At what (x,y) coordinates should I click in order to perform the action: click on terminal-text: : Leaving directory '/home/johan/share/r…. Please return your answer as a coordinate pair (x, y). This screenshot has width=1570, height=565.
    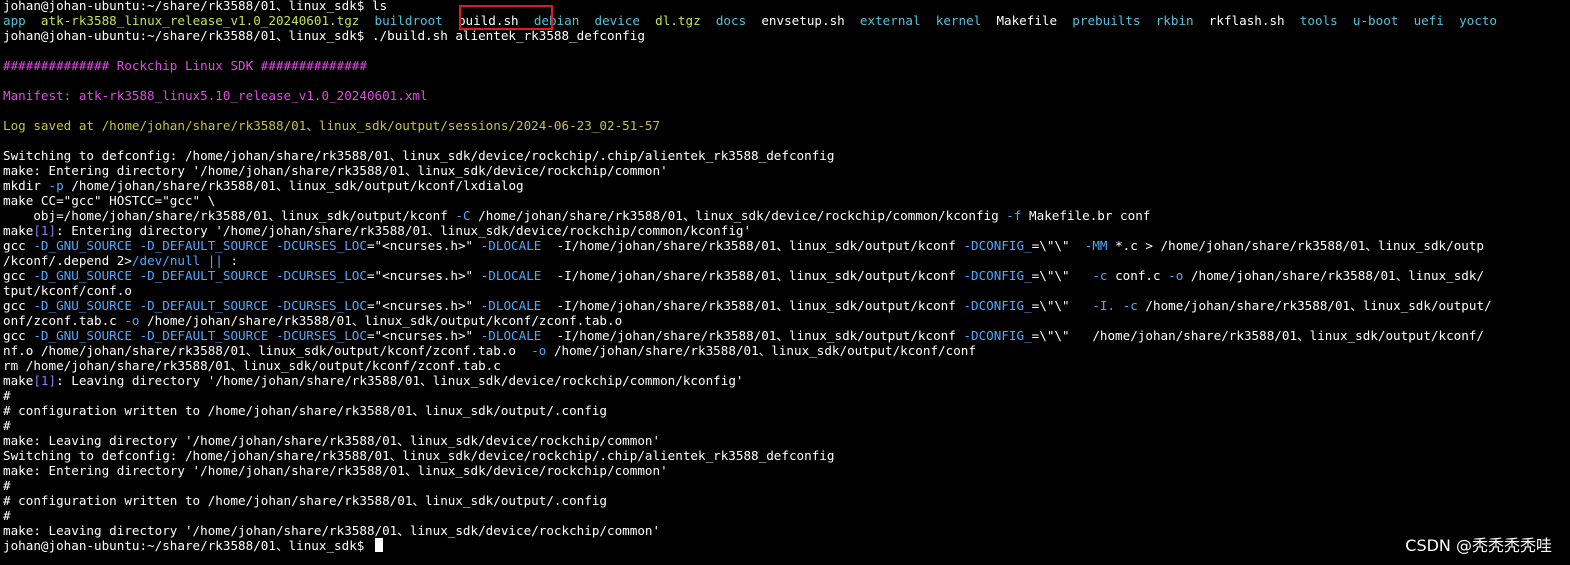
    Looking at the image, I should click on (400, 380).